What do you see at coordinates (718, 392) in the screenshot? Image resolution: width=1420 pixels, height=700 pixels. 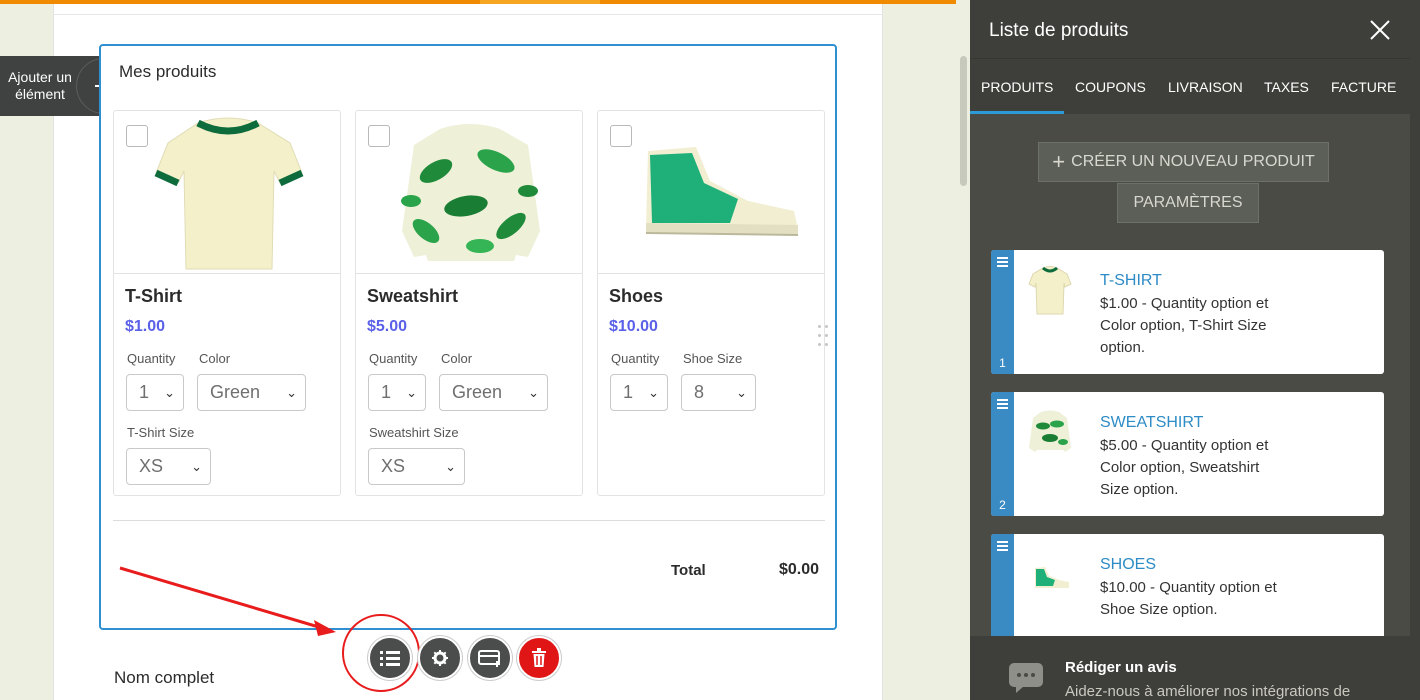 I see `shoe-size-select: 8 ⌄` at bounding box center [718, 392].